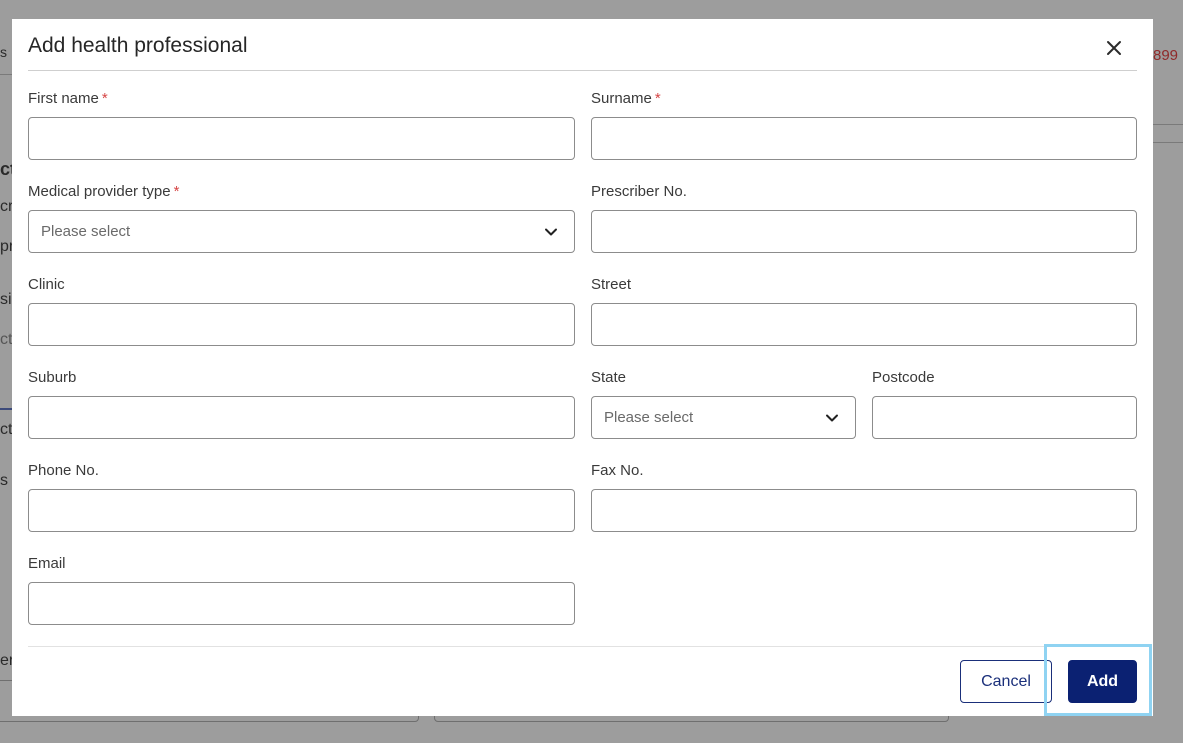 The height and width of the screenshot is (743, 1183). I want to click on prescriber-no-input, so click(864, 231).